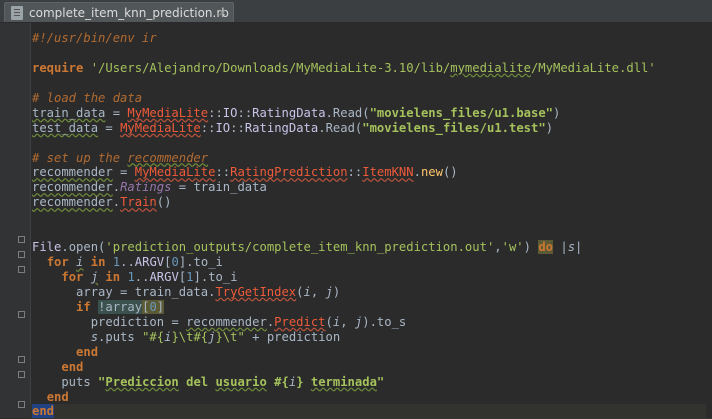 This screenshot has width=712, height=419. Describe the element at coordinates (102, 202) in the screenshot. I see `code-line-12: recommender.Train()` at that location.